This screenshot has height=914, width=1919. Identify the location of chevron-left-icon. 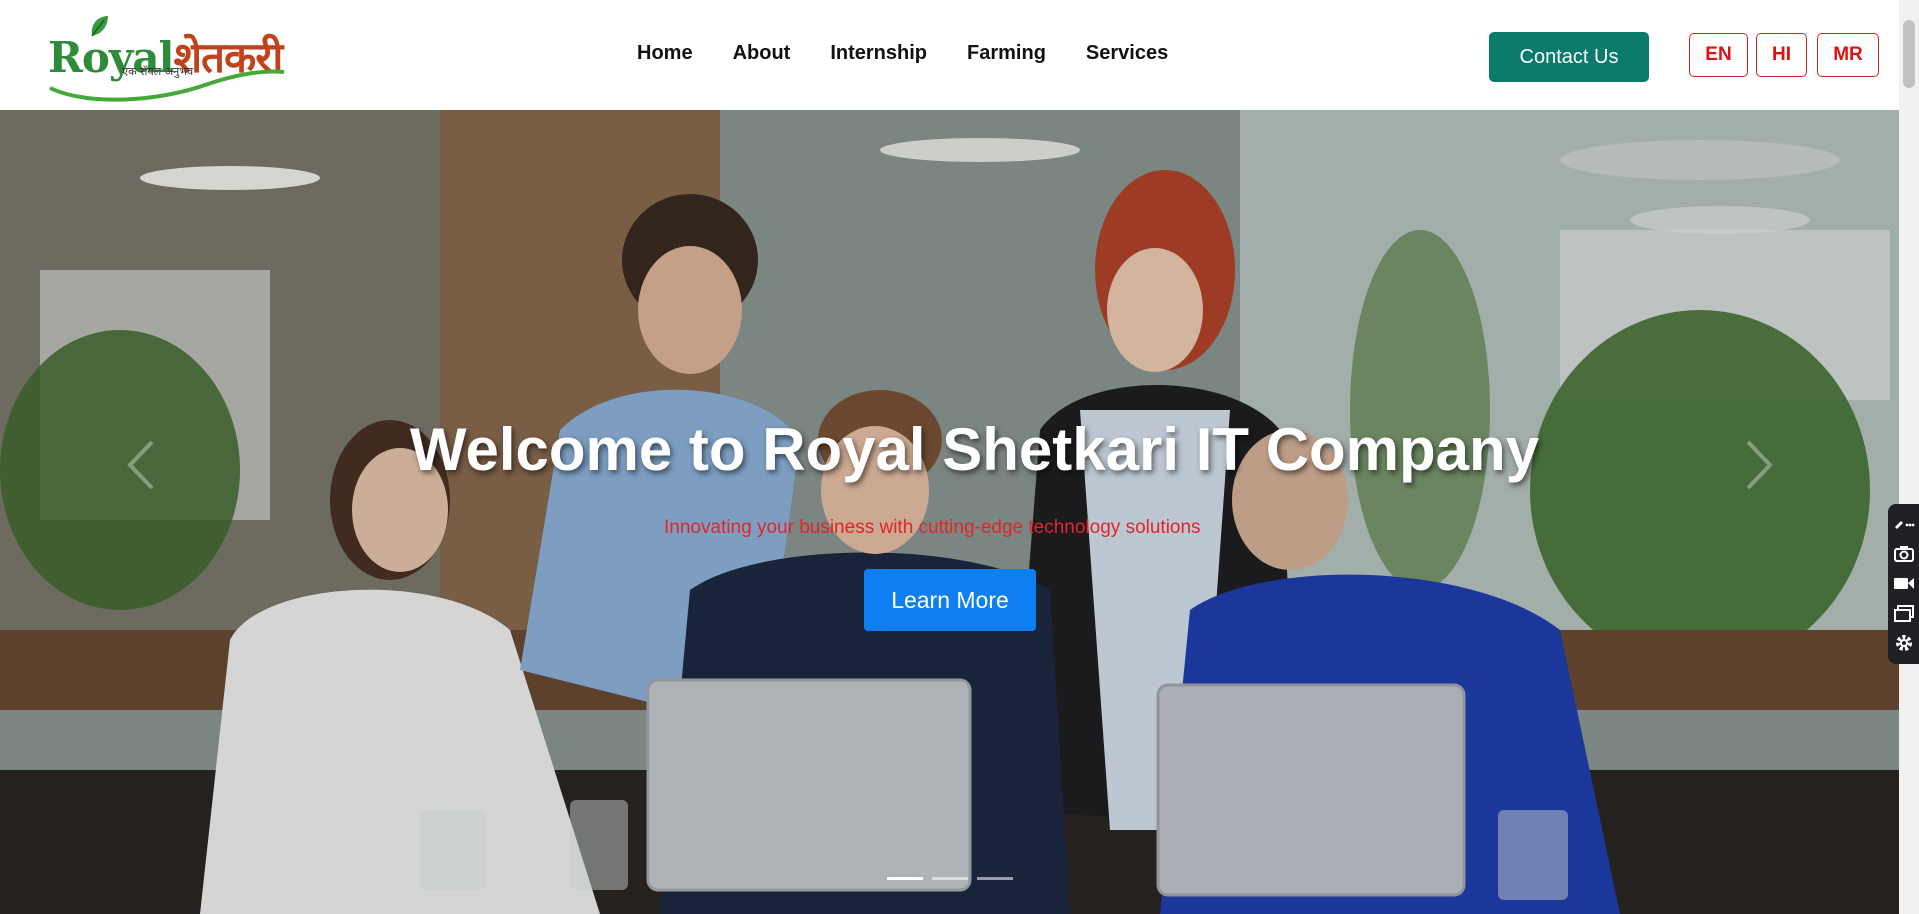
(140, 465).